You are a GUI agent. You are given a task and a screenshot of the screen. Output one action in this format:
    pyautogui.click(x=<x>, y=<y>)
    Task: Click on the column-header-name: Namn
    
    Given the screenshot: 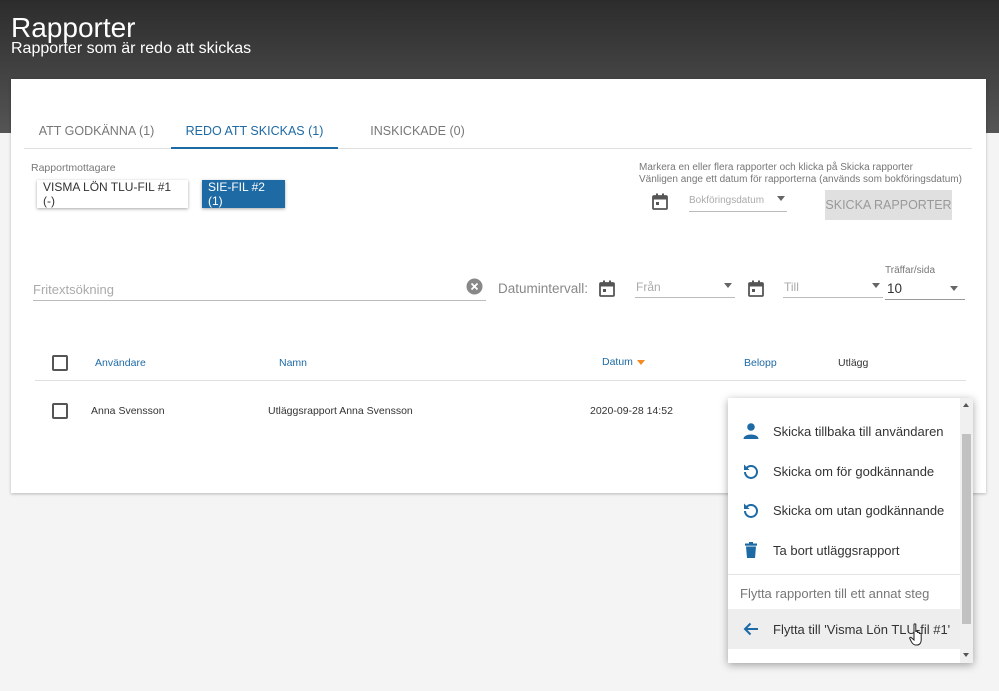 What is the action you would take?
    pyautogui.click(x=293, y=363)
    